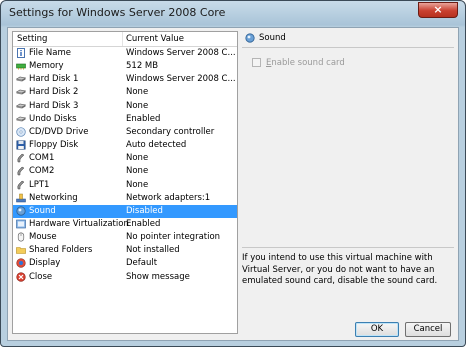  What do you see at coordinates (125, 211) in the screenshot?
I see `settings-row: Sound Disabled` at bounding box center [125, 211].